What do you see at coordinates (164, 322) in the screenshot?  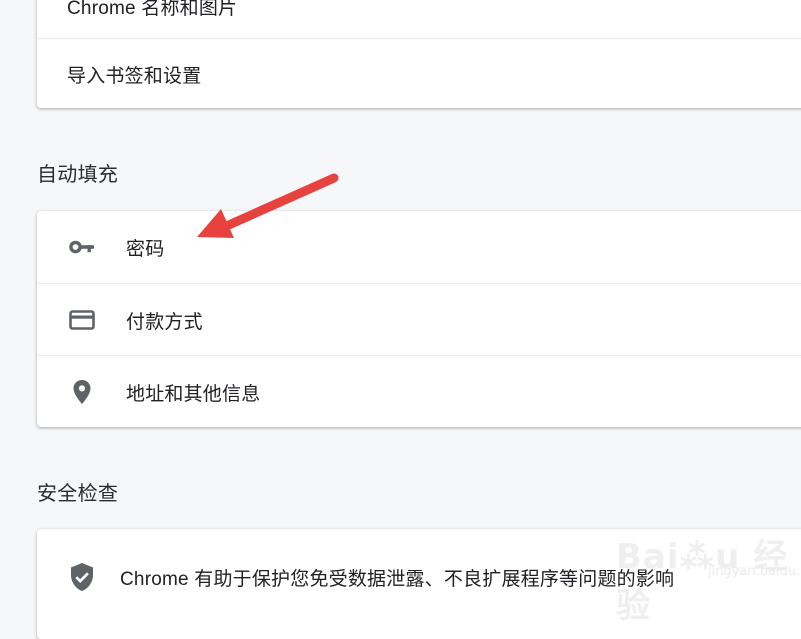 I see `menu-item-label: 付款方式` at bounding box center [164, 322].